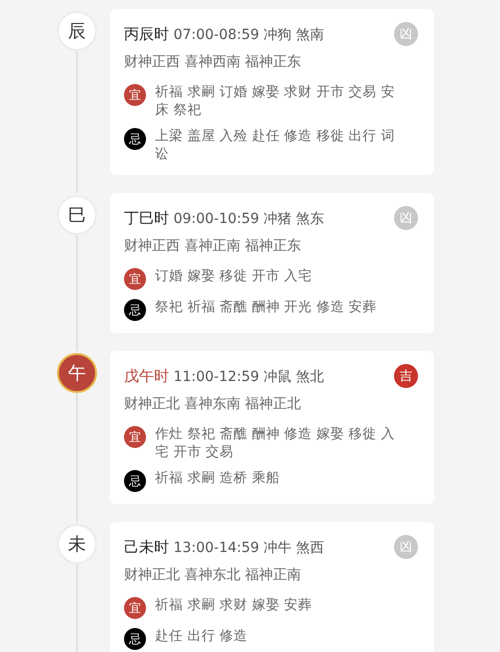 This screenshot has height=652, width=500. I want to click on gods-directions: 财神正西 喜神正南 福神正东, so click(213, 246).